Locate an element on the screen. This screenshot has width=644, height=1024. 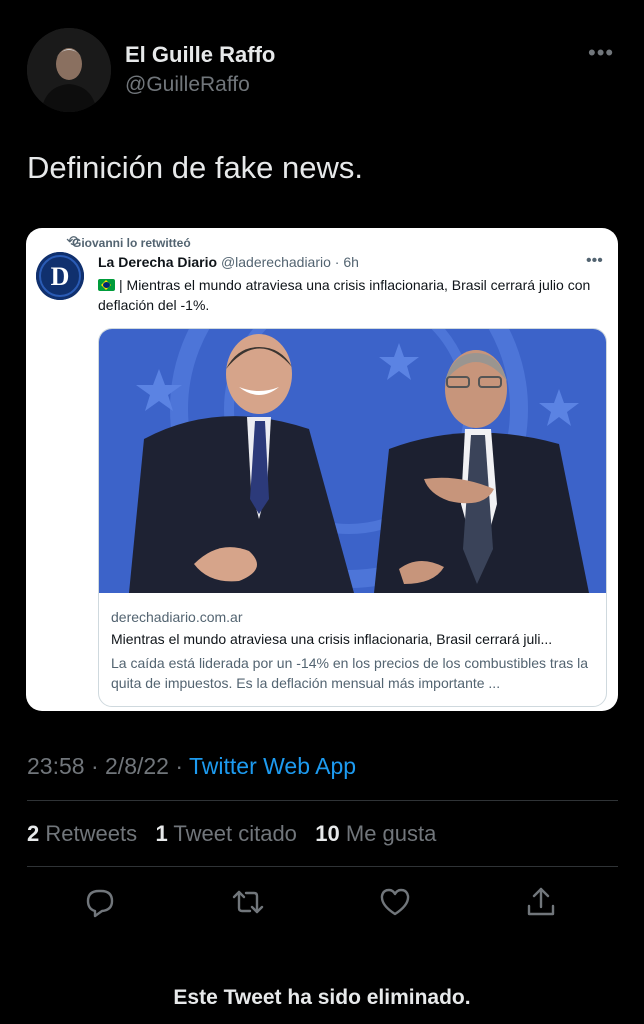
quotes-count: 1 is located at coordinates (161, 833).